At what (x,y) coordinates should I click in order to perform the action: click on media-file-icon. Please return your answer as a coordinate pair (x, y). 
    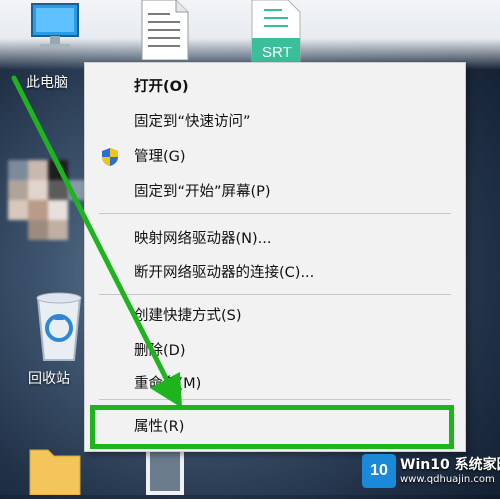
    Looking at the image, I should click on (165, 470).